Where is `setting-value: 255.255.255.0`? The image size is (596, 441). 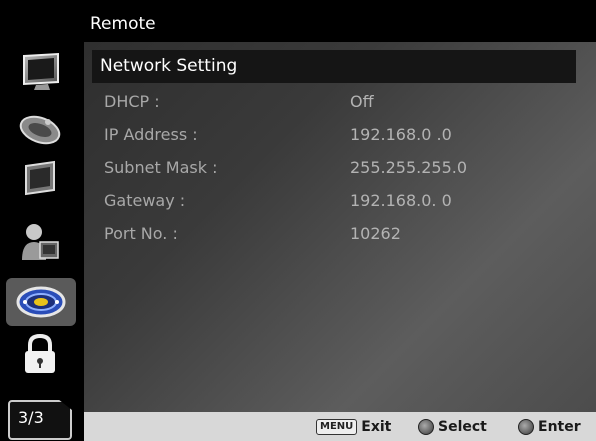 setting-value: 255.255.255.0 is located at coordinates (408, 167).